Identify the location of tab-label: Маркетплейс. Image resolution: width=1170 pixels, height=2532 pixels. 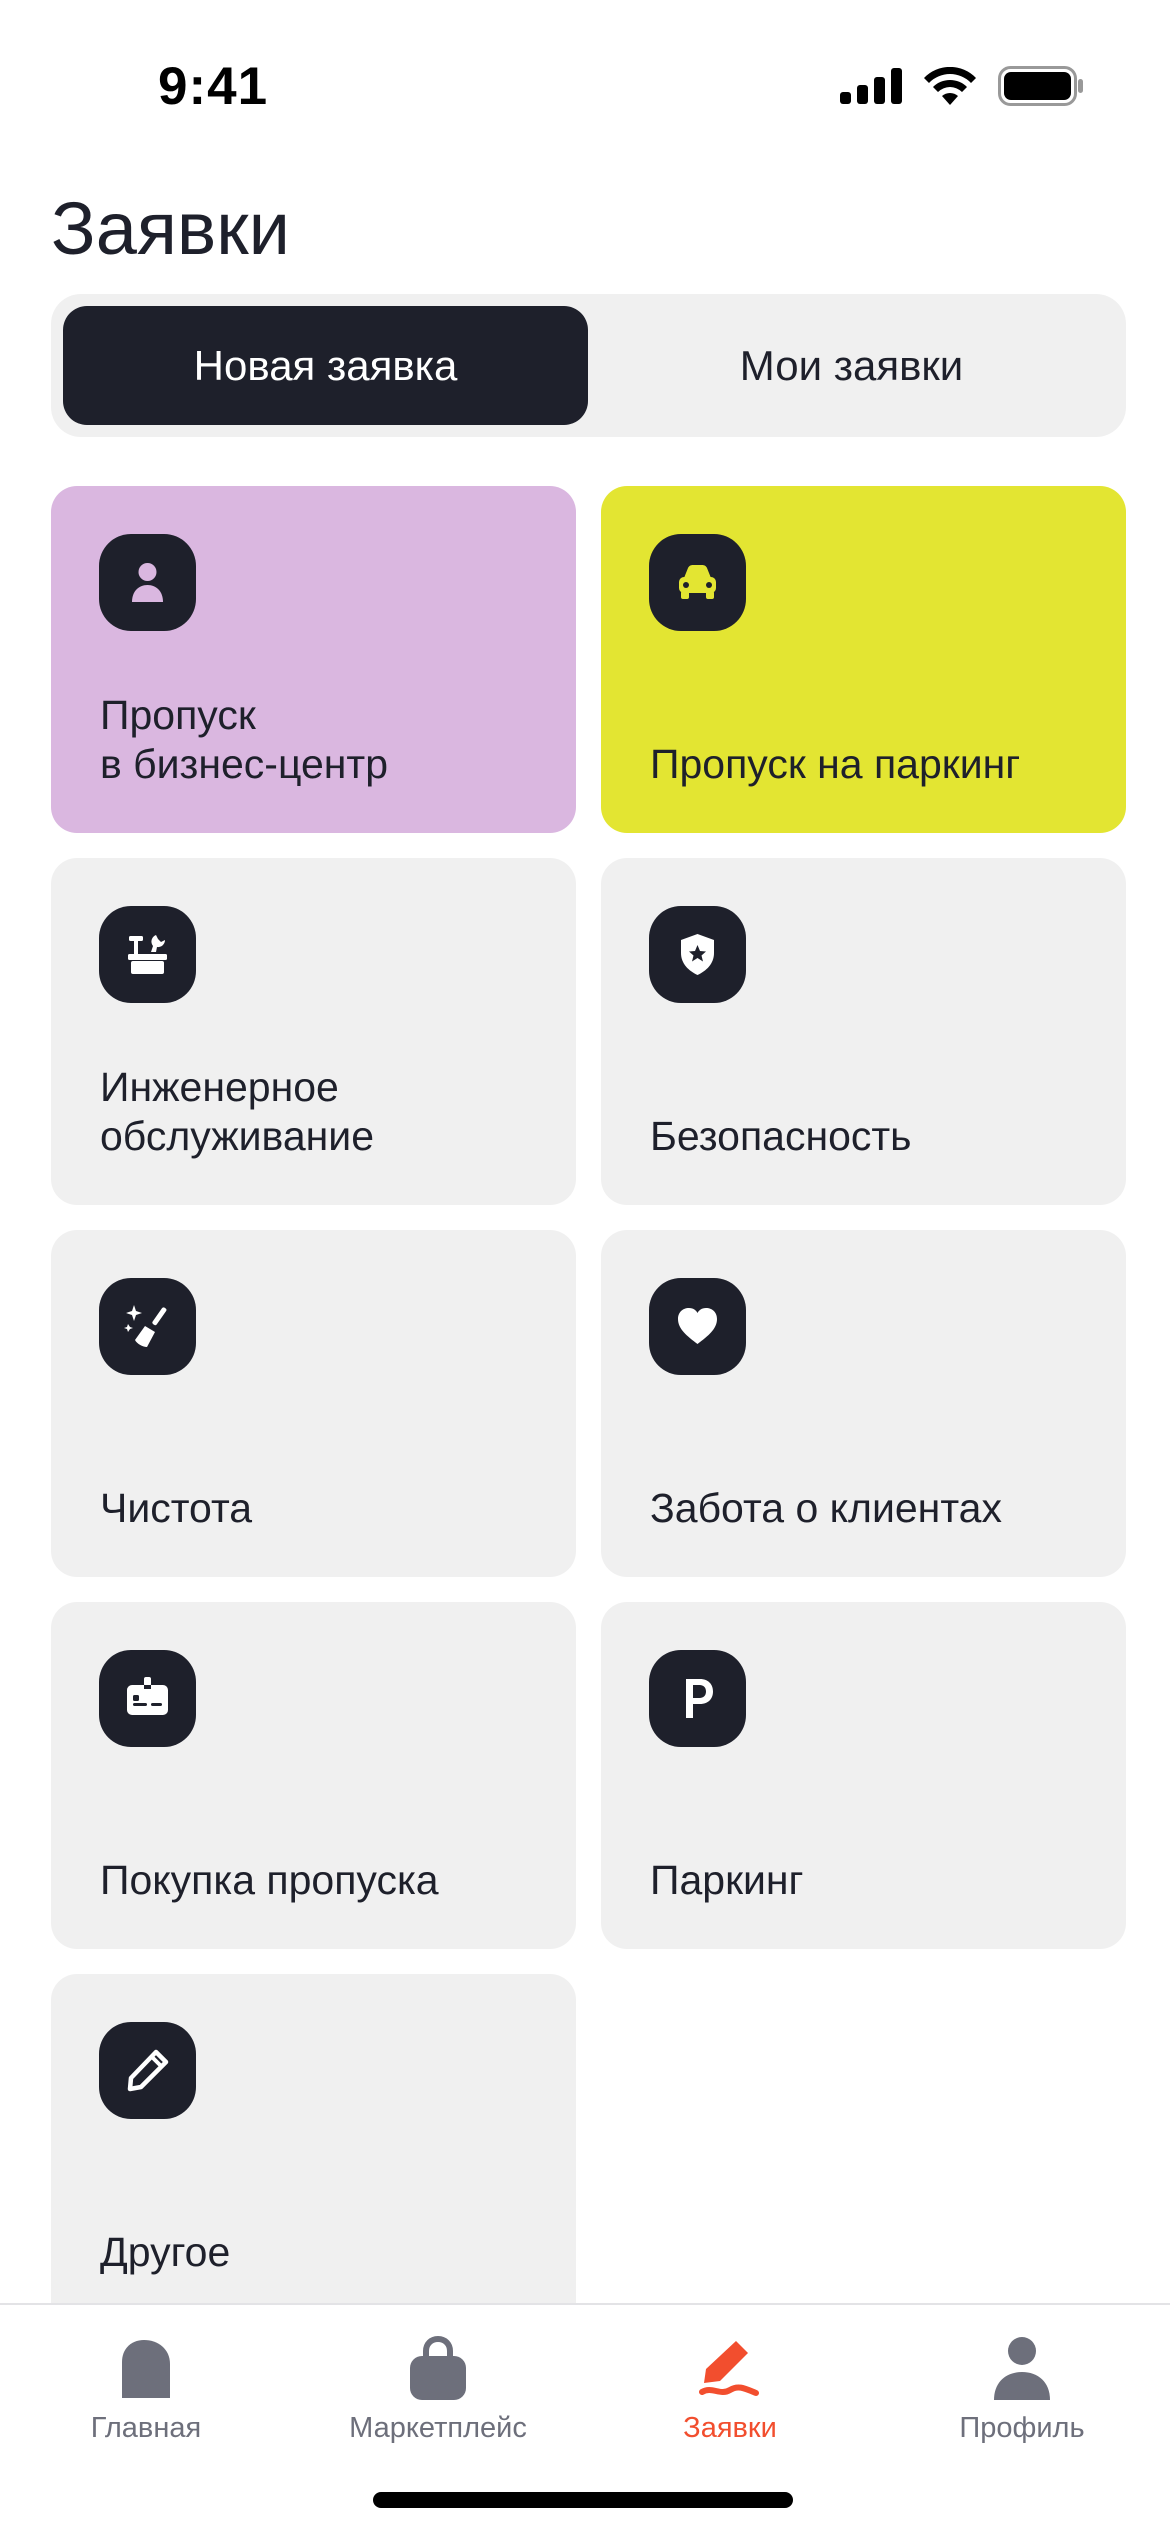
(438, 2428).